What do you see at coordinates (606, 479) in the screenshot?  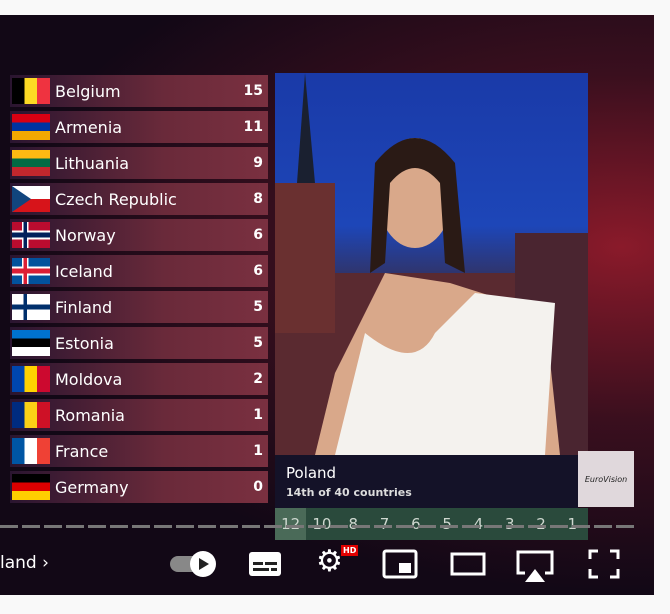 I see `eurovision-logo: EuroVision` at bounding box center [606, 479].